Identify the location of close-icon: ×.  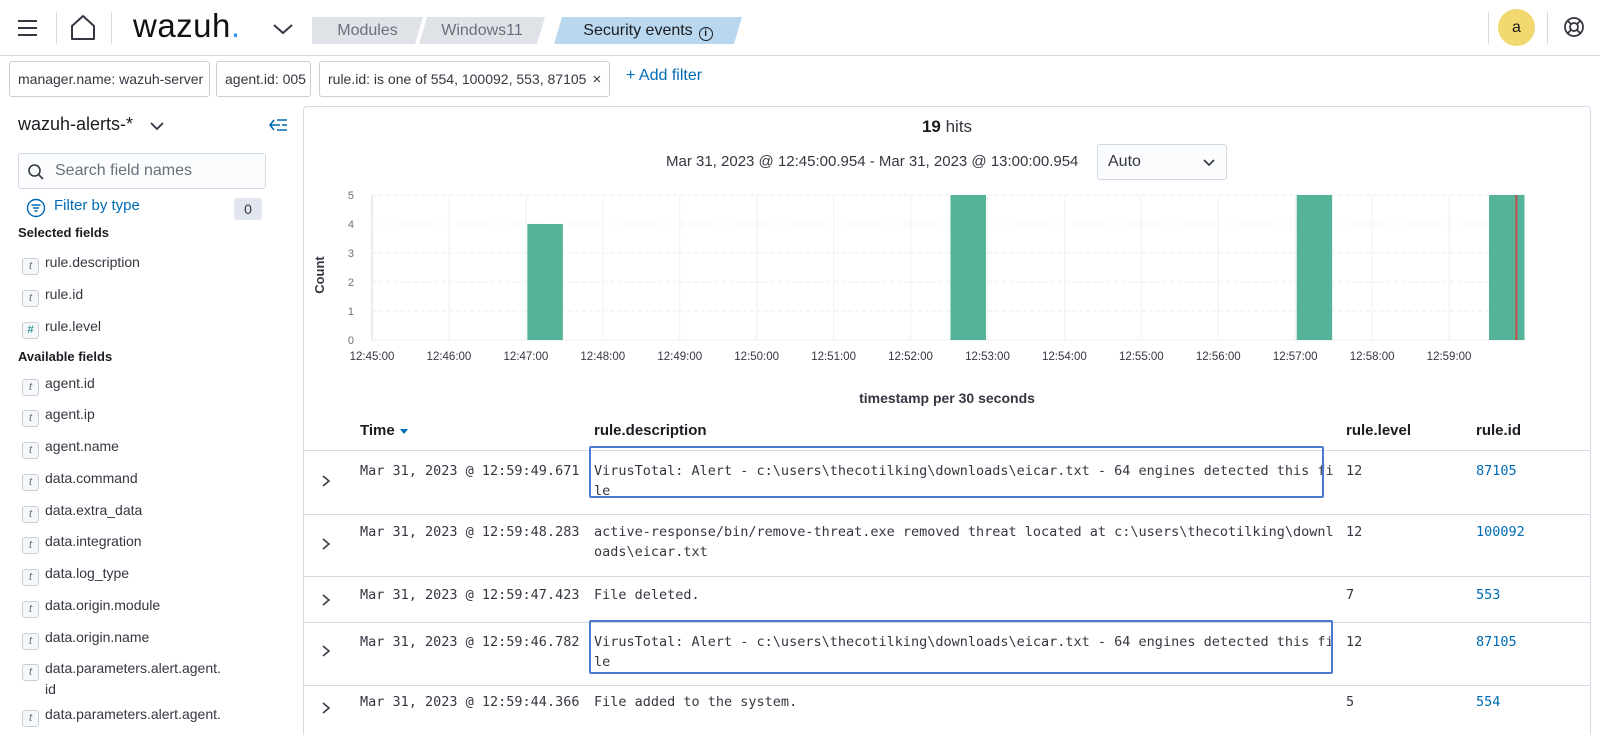
(596, 79).